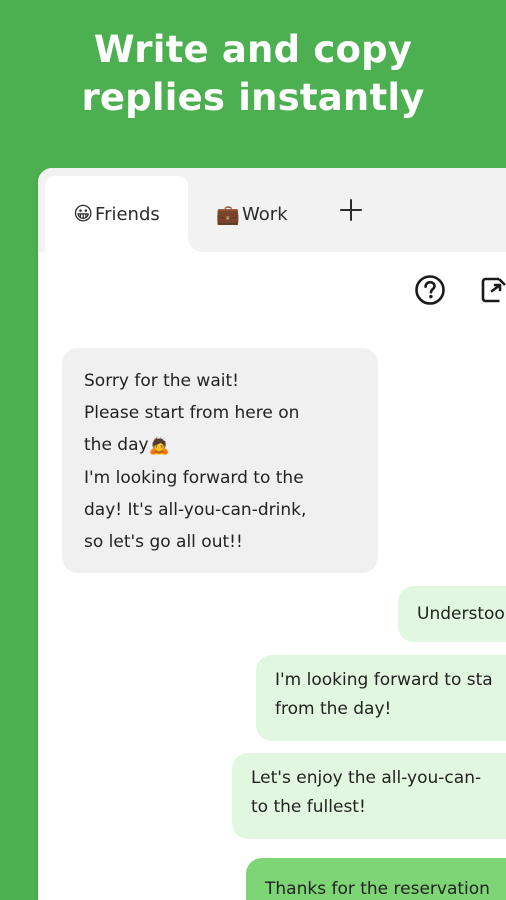 The image size is (506, 900). I want to click on message-line: Thanks for the reservation, so click(377, 889).